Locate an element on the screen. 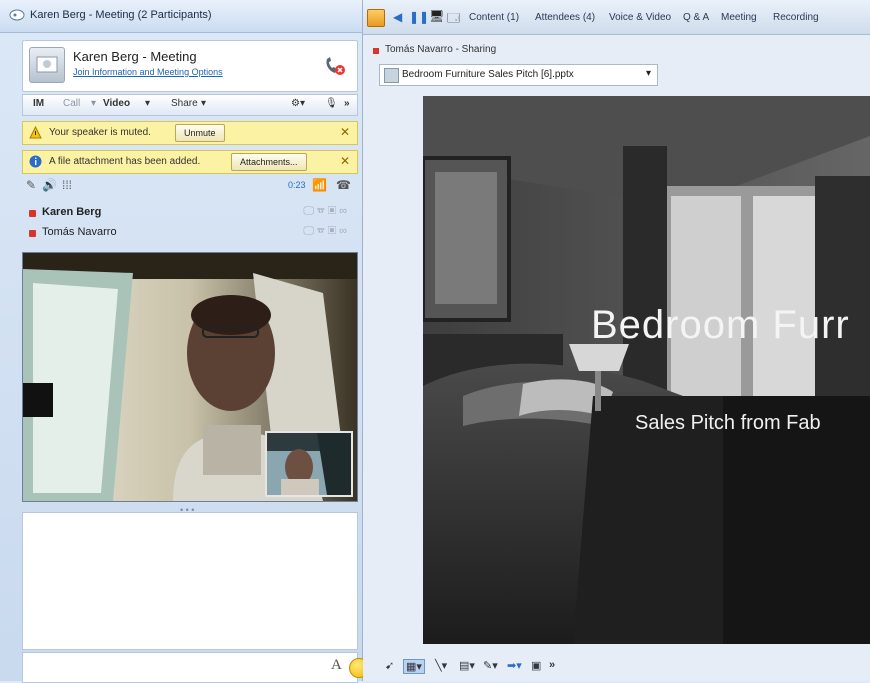 The width and height of the screenshot is (870, 683). phone-icon: ☎ is located at coordinates (343, 185).